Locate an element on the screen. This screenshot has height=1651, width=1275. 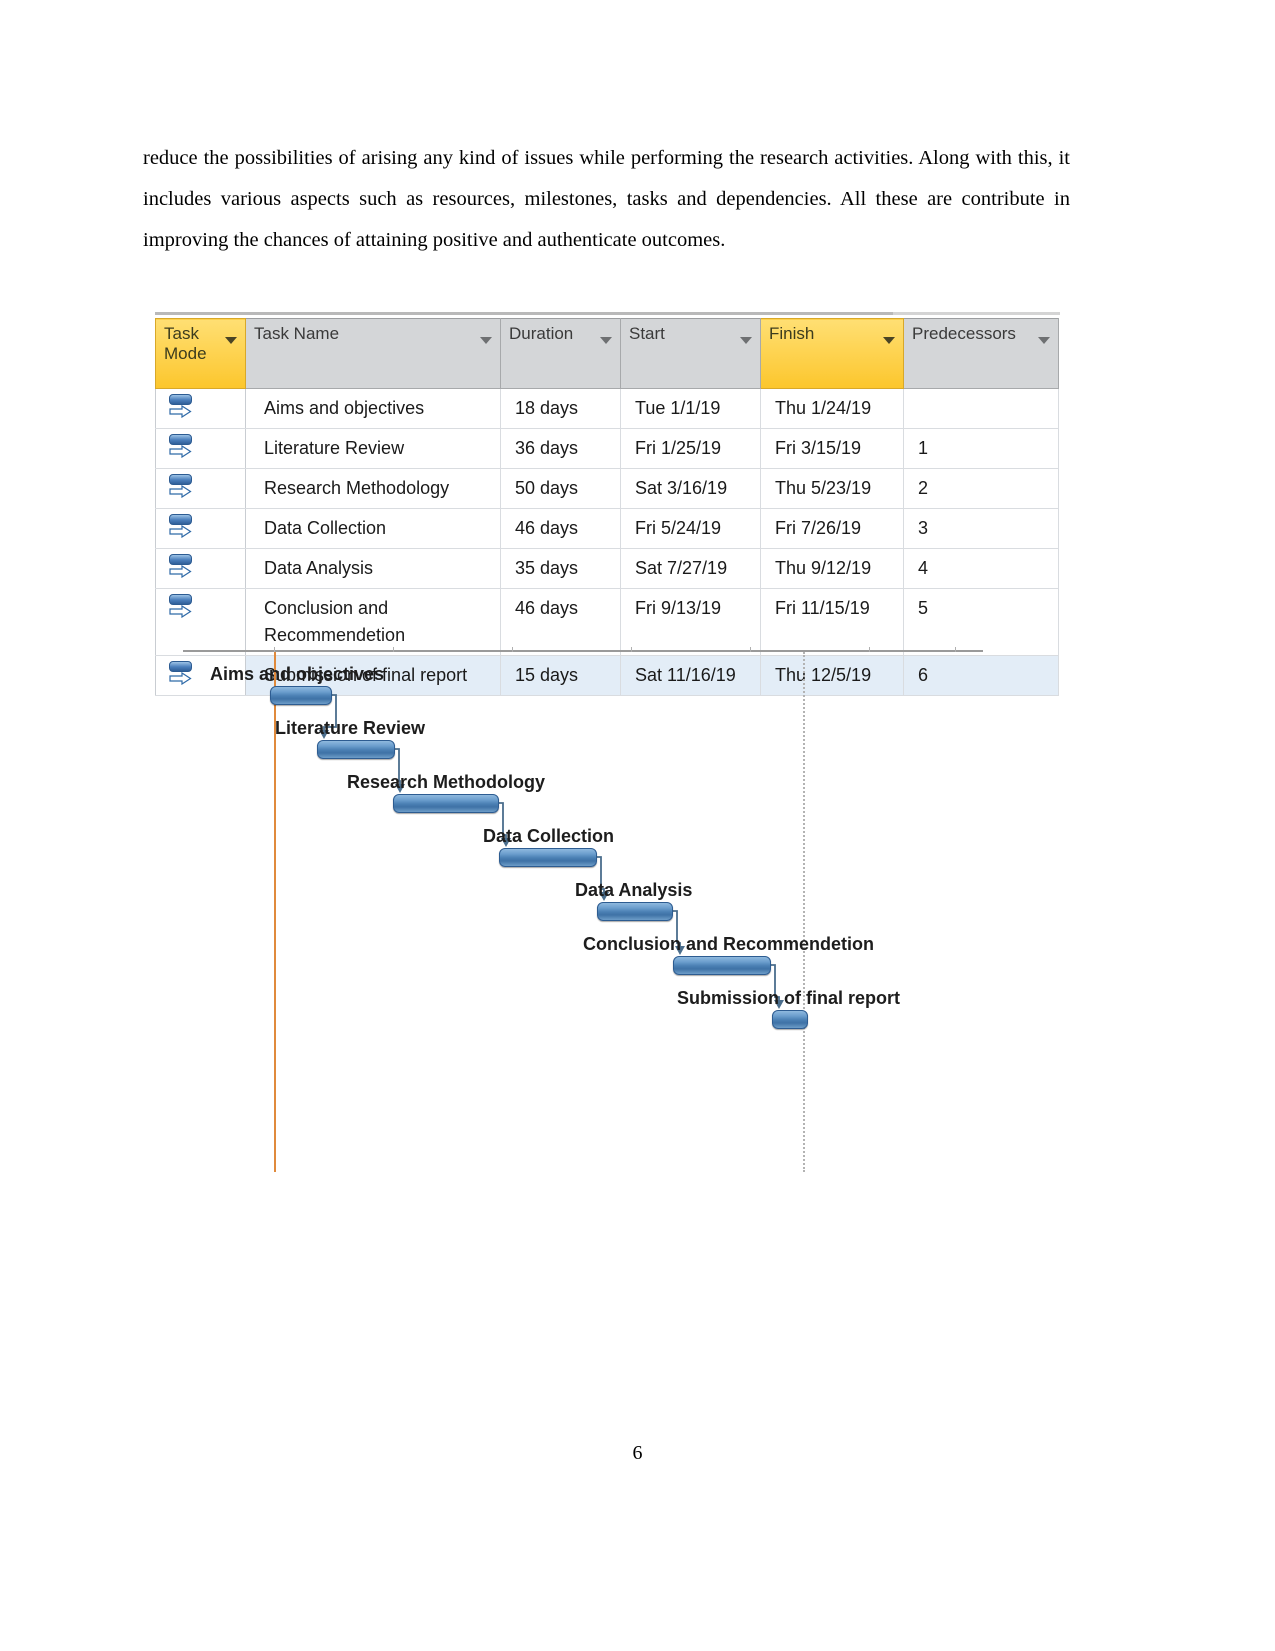
cell-start: Tue 1/1/19 is located at coordinates (690, 408).